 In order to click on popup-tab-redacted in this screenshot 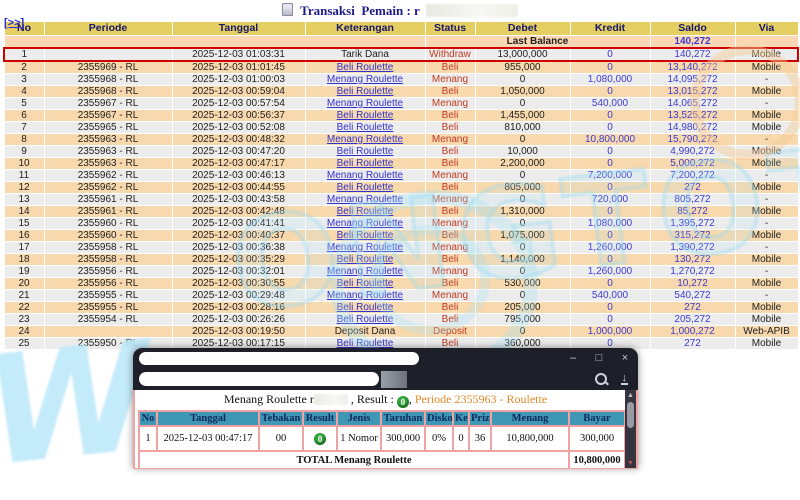, I will do `click(279, 358)`.